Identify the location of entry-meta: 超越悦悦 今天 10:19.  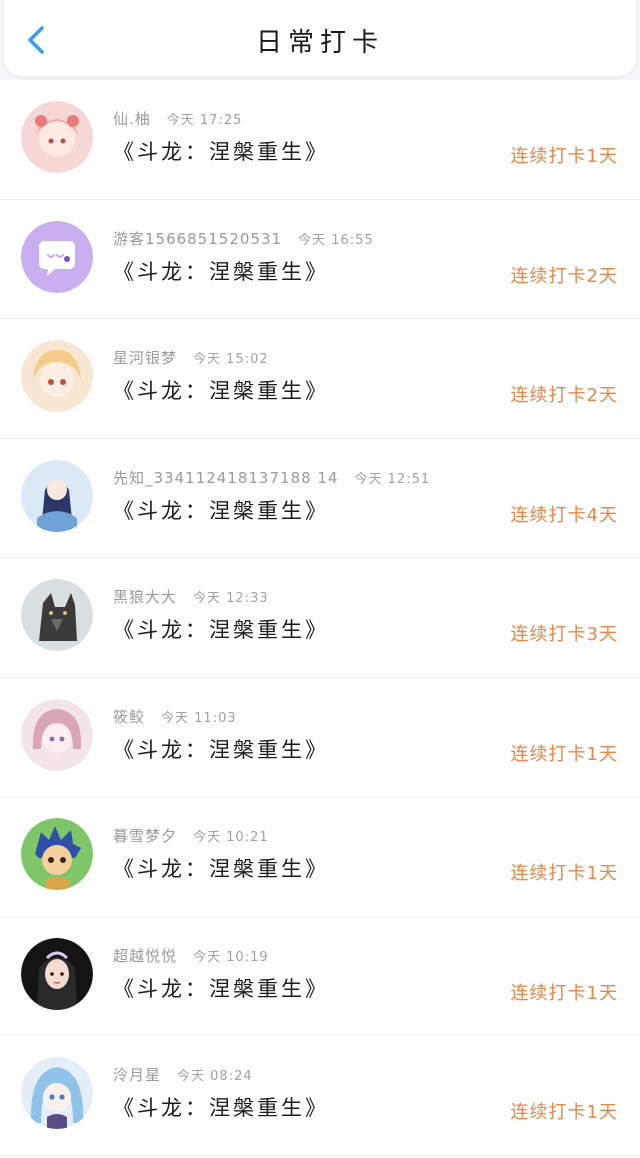
(191, 955).